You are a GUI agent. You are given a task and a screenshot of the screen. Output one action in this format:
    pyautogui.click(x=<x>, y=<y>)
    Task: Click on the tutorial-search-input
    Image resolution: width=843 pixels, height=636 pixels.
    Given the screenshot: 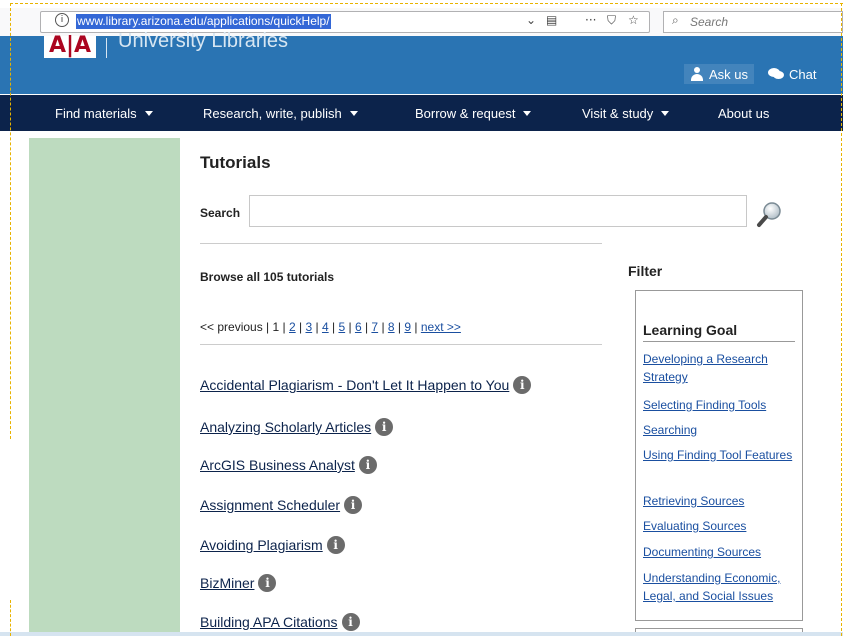 What is the action you would take?
    pyautogui.click(x=498, y=211)
    